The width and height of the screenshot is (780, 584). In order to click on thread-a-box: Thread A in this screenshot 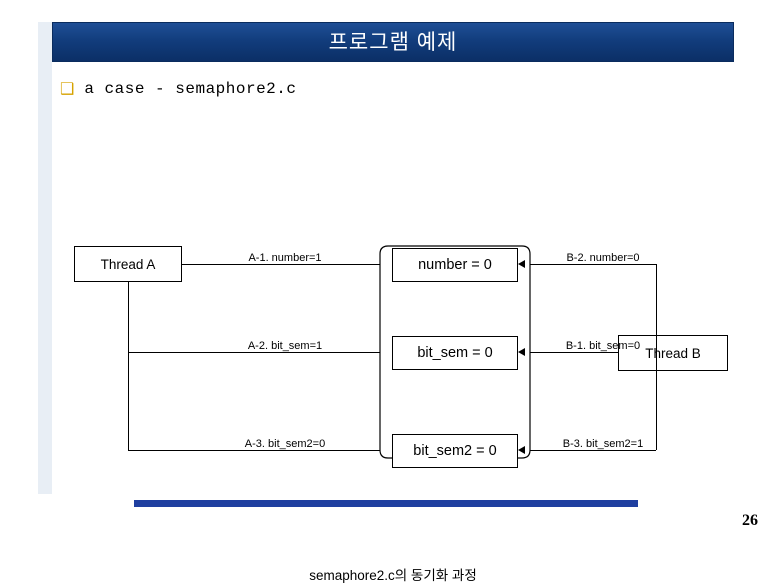, I will do `click(128, 264)`.